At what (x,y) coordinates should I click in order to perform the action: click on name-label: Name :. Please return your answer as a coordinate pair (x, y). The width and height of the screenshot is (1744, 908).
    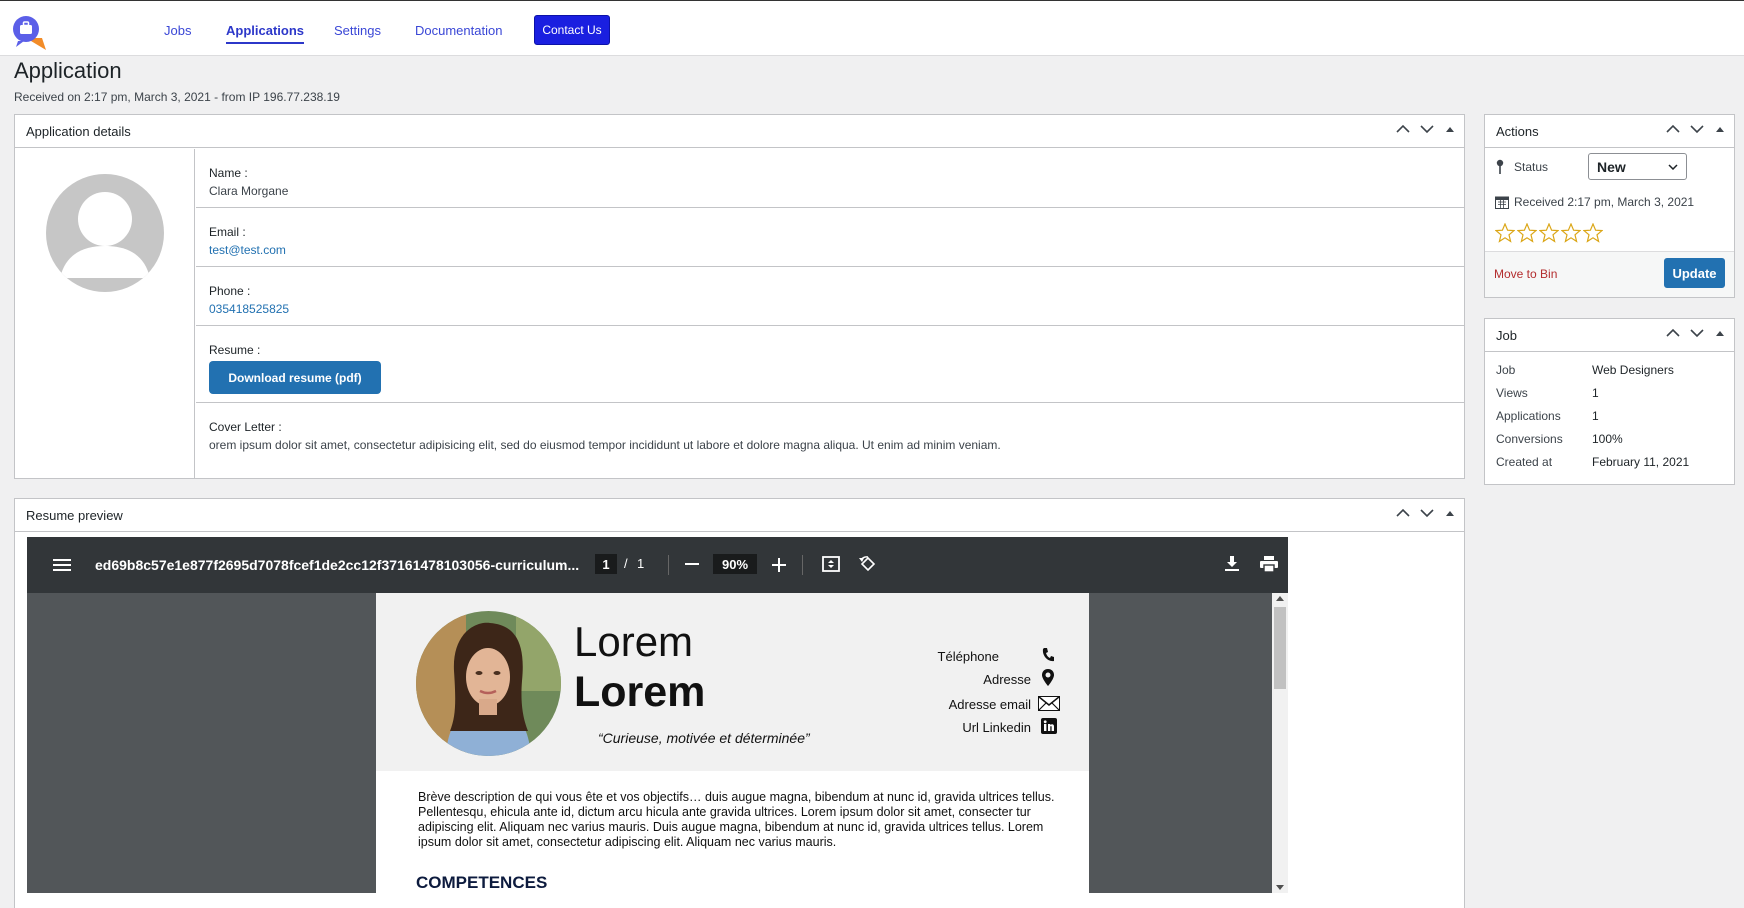
    Looking at the image, I should click on (228, 173).